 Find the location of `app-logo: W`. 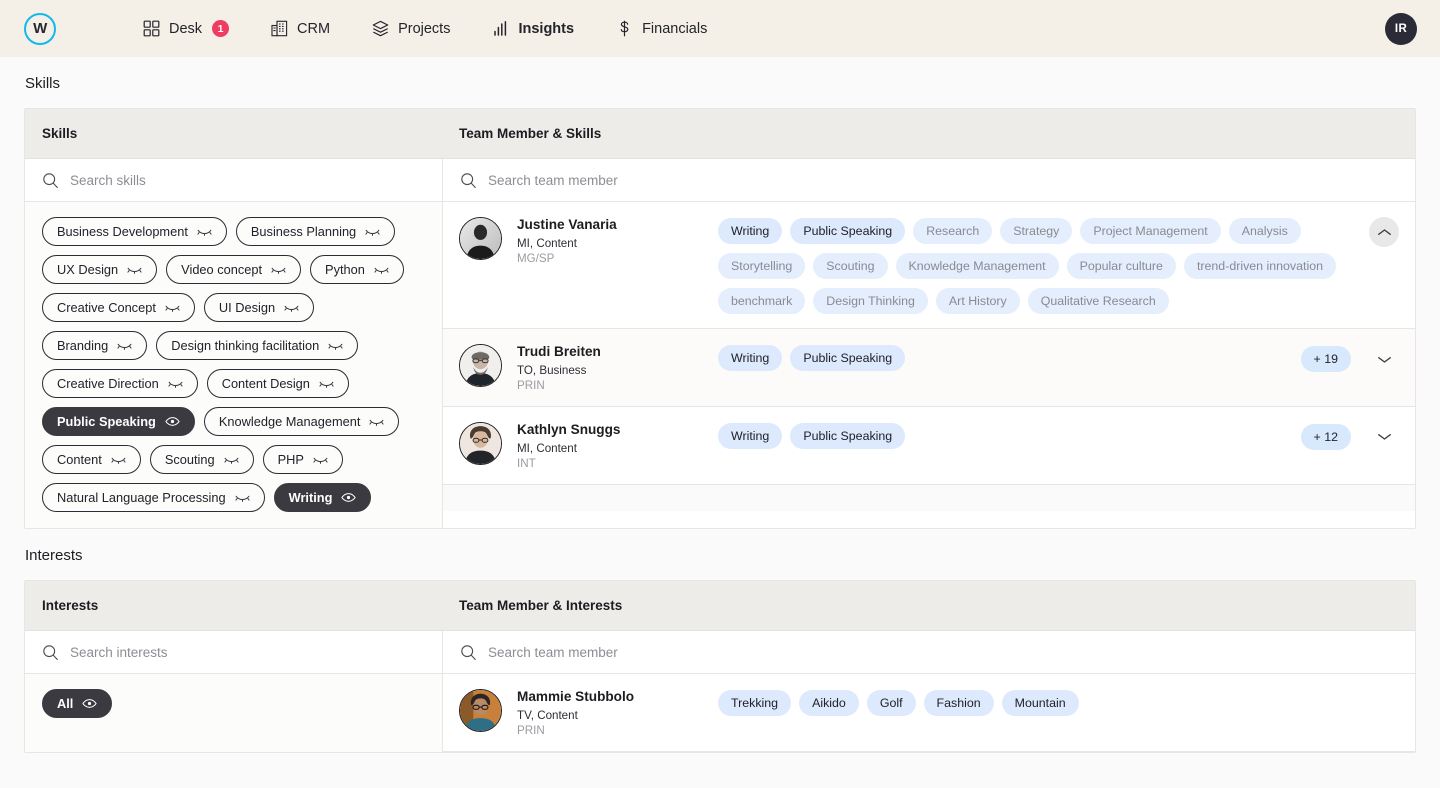

app-logo: W is located at coordinates (40, 28).